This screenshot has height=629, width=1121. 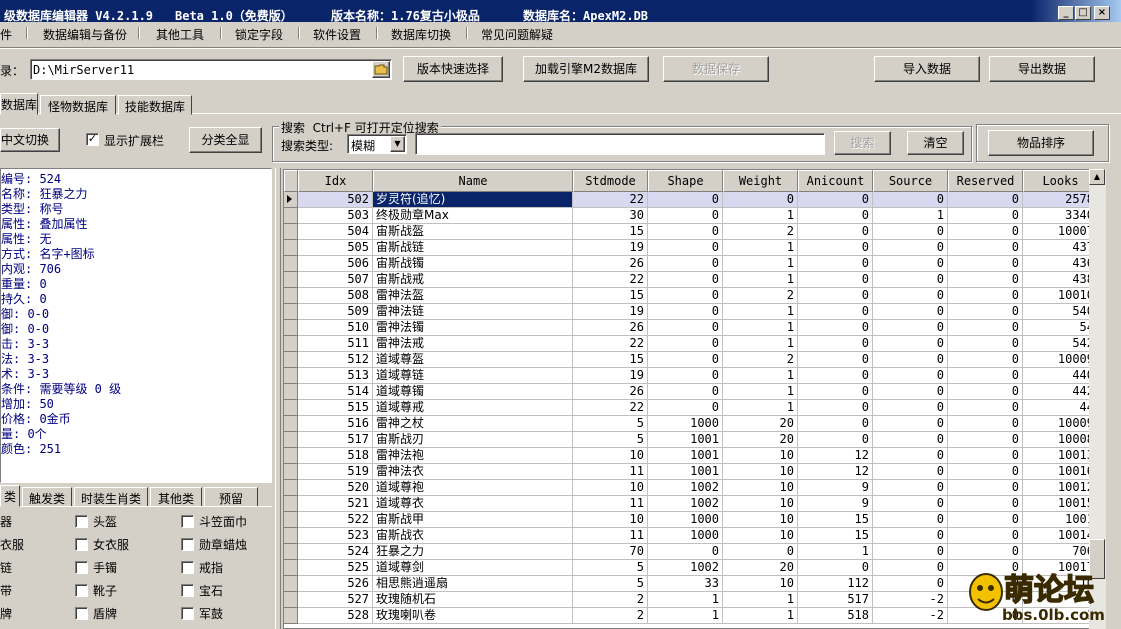 I want to click on save-data-button: 数据保存, so click(x=716, y=69).